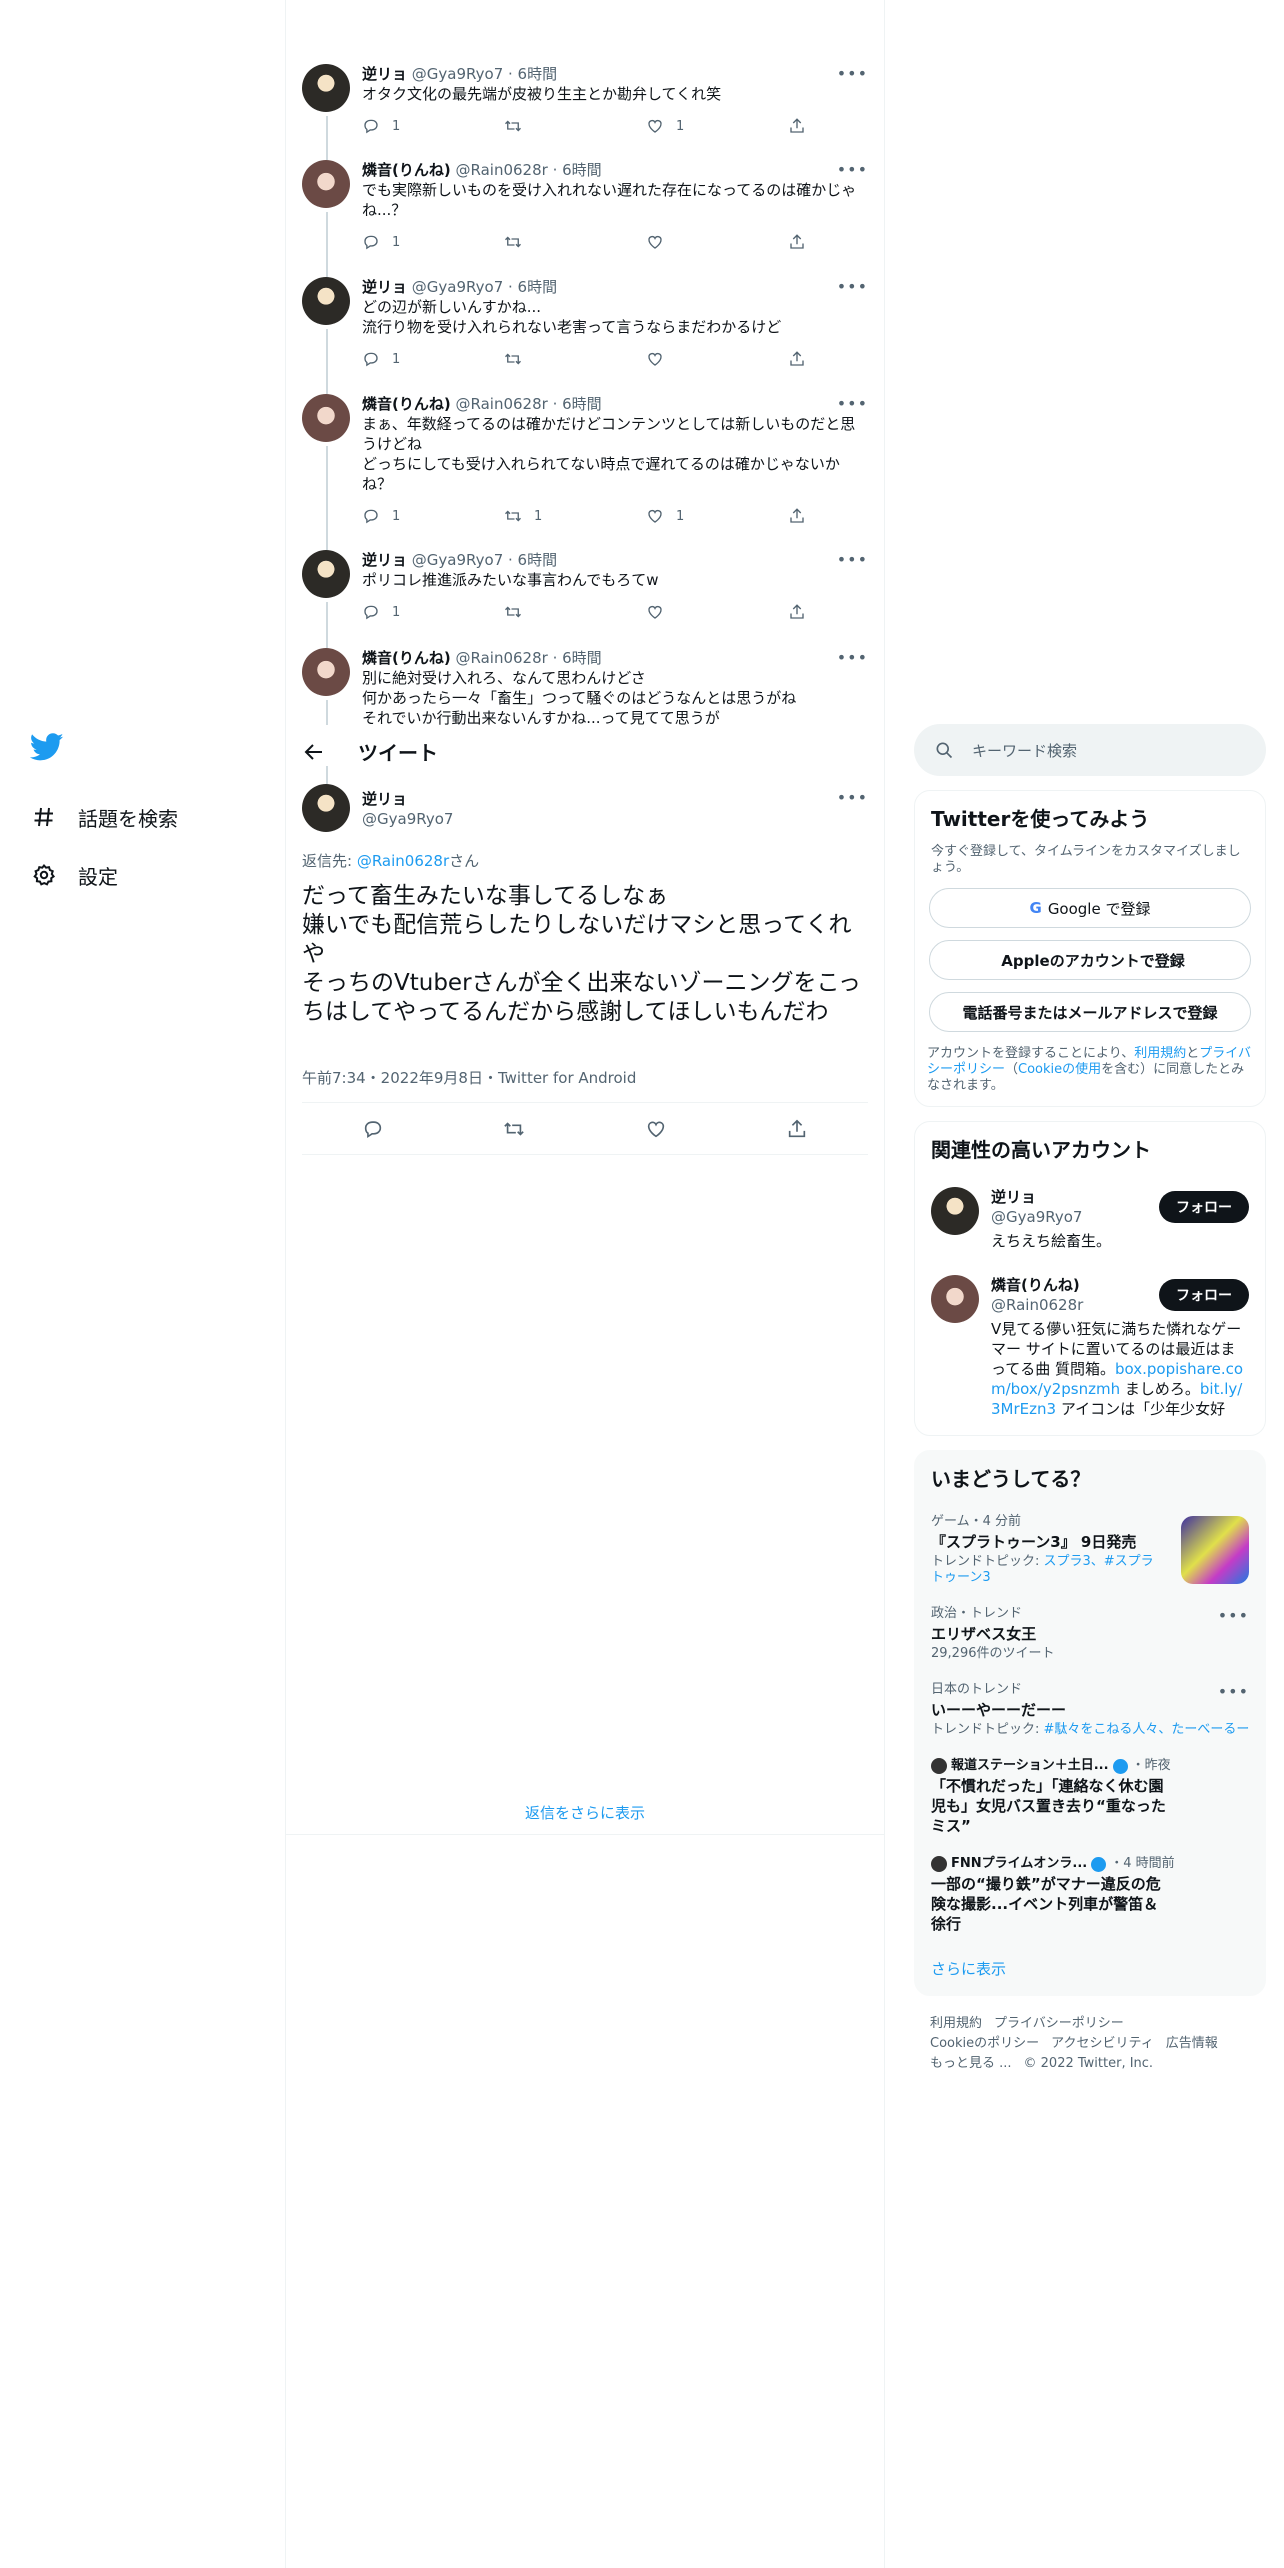  Describe the element at coordinates (150, 817) in the screenshot. I see `nav-explore: 話題を検索` at that location.